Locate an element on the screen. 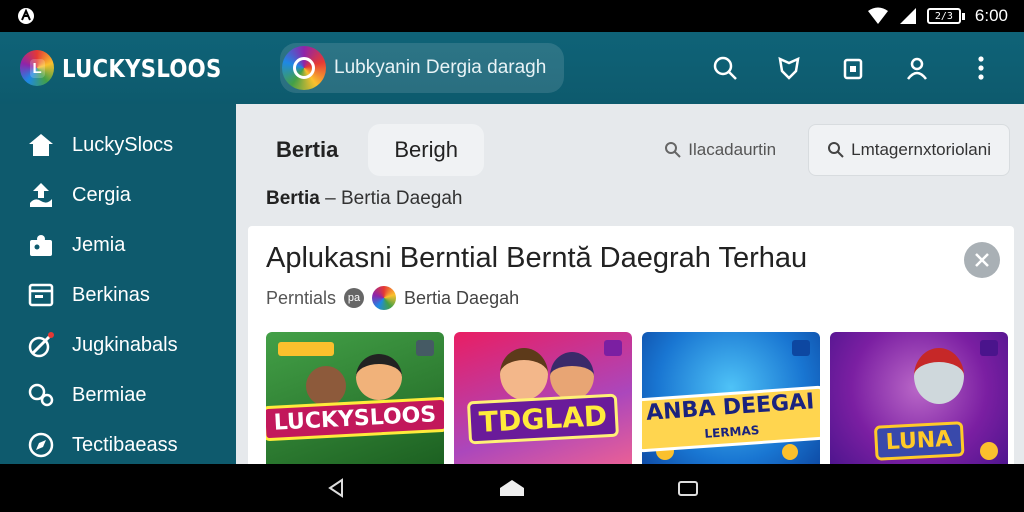 The image size is (1024, 512). profile-button is located at coordinates (917, 68).